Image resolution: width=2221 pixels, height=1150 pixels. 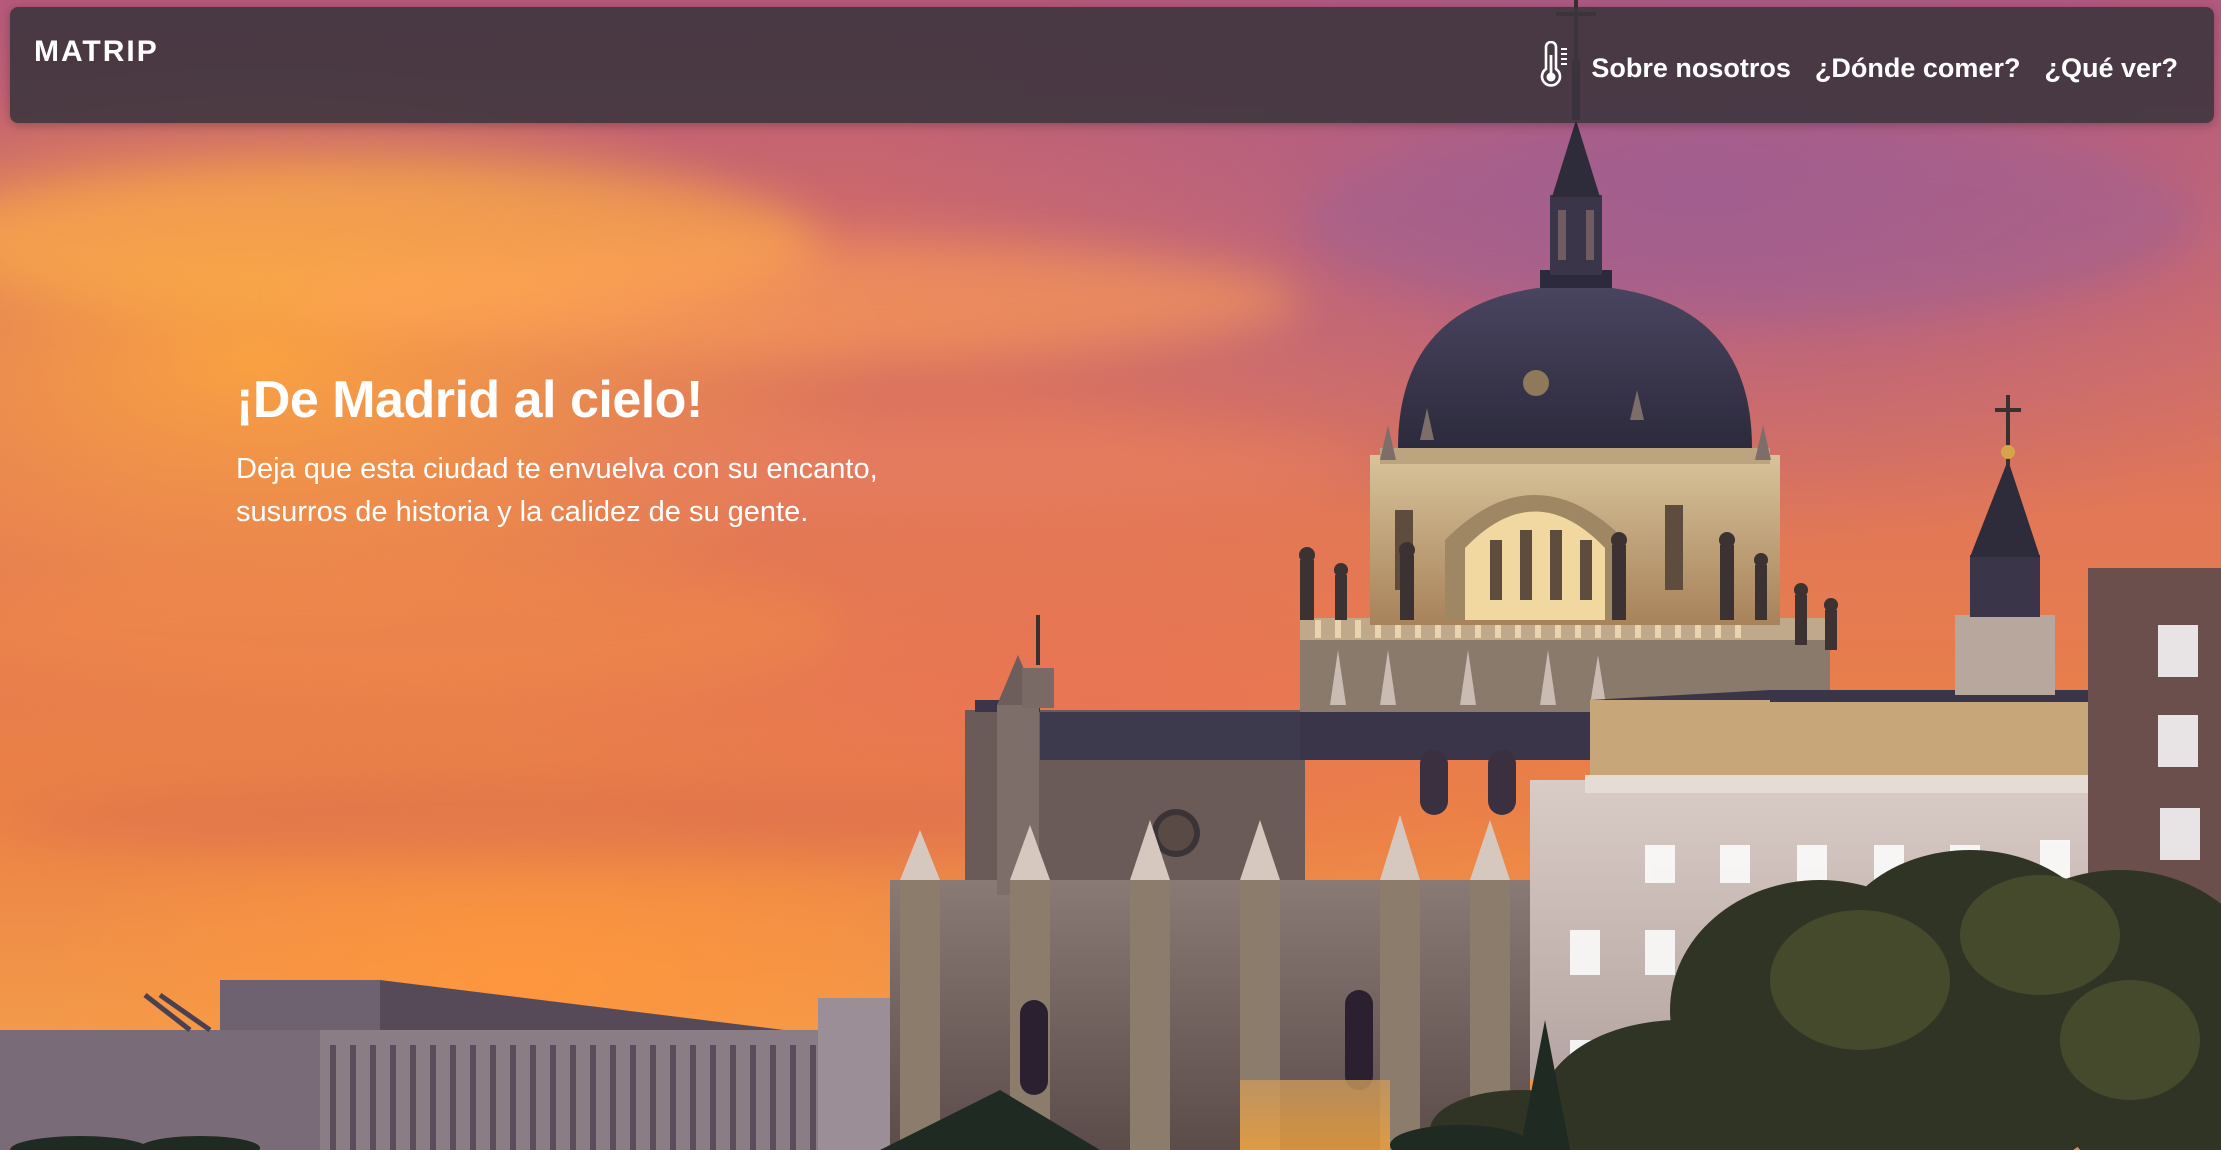 What do you see at coordinates (1554, 65) in the screenshot?
I see `thermometer-icon` at bounding box center [1554, 65].